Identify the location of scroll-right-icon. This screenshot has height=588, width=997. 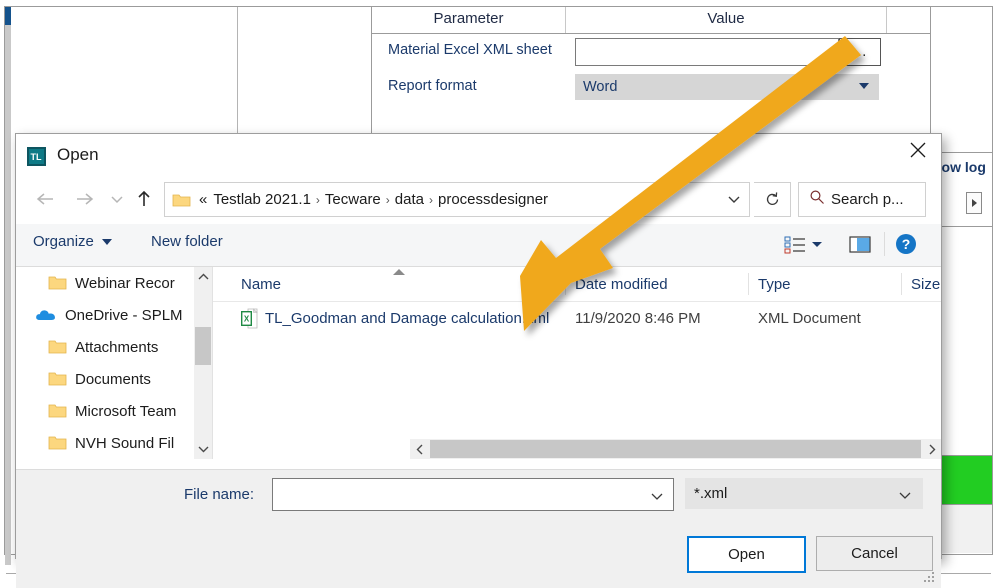
(931, 449).